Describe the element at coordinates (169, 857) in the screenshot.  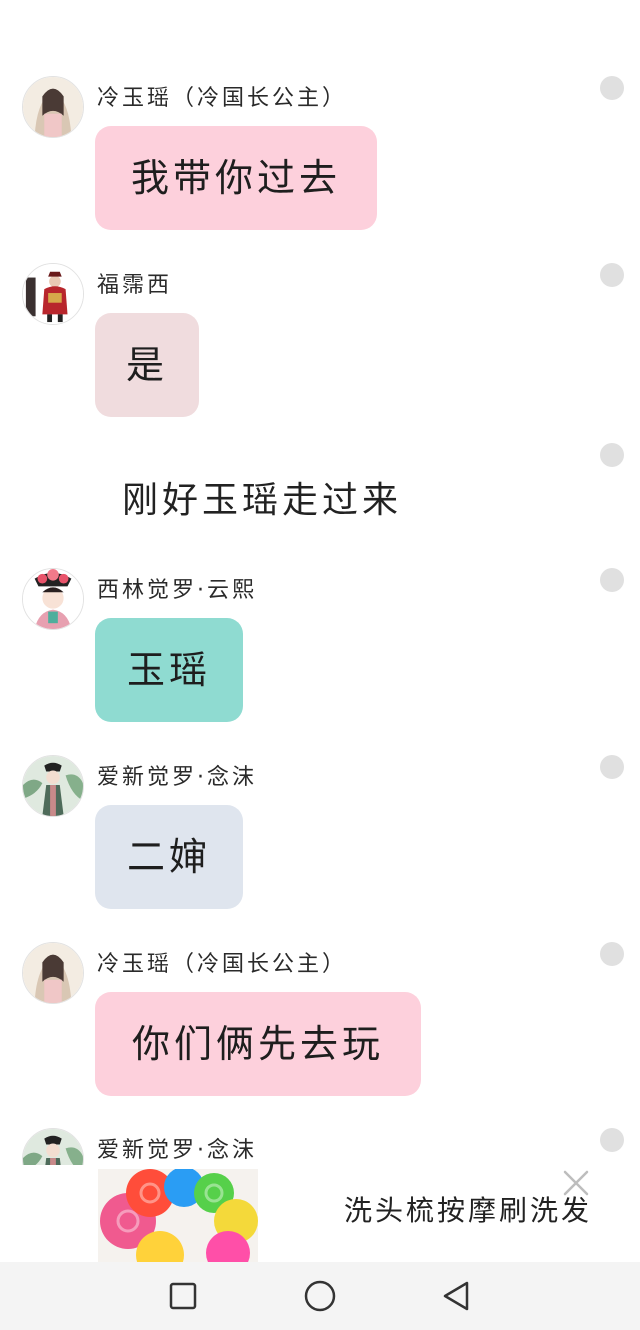
I see `message-bubble: 二婶` at that location.